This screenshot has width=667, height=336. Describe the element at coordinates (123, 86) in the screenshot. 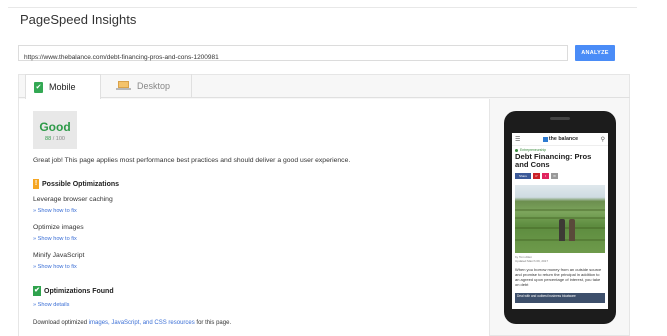

I see `laptop-icon` at that location.